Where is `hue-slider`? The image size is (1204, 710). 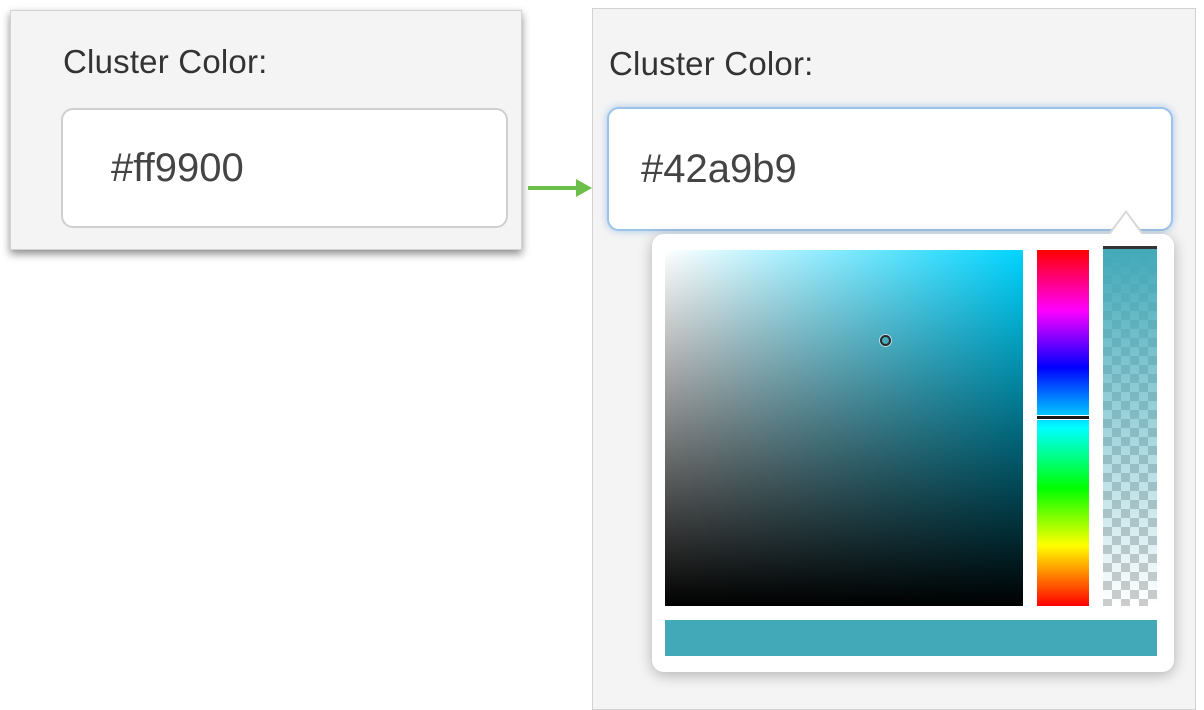
hue-slider is located at coordinates (1063, 428).